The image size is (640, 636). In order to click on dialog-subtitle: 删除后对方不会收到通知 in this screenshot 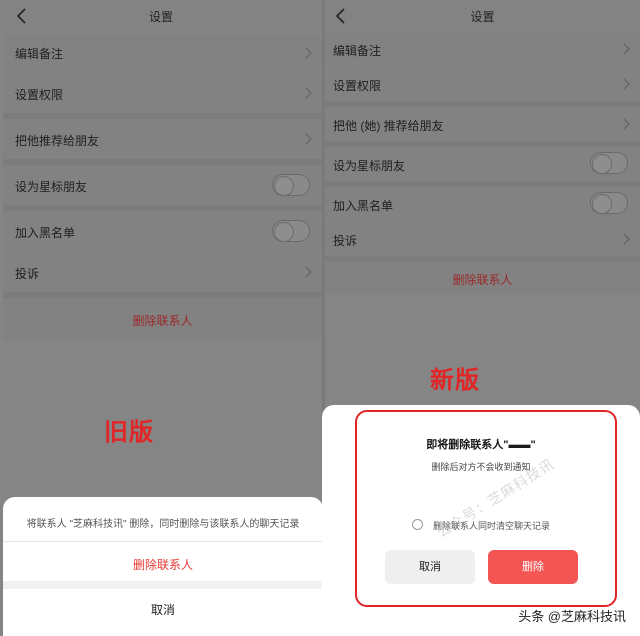, I will do `click(481, 467)`.